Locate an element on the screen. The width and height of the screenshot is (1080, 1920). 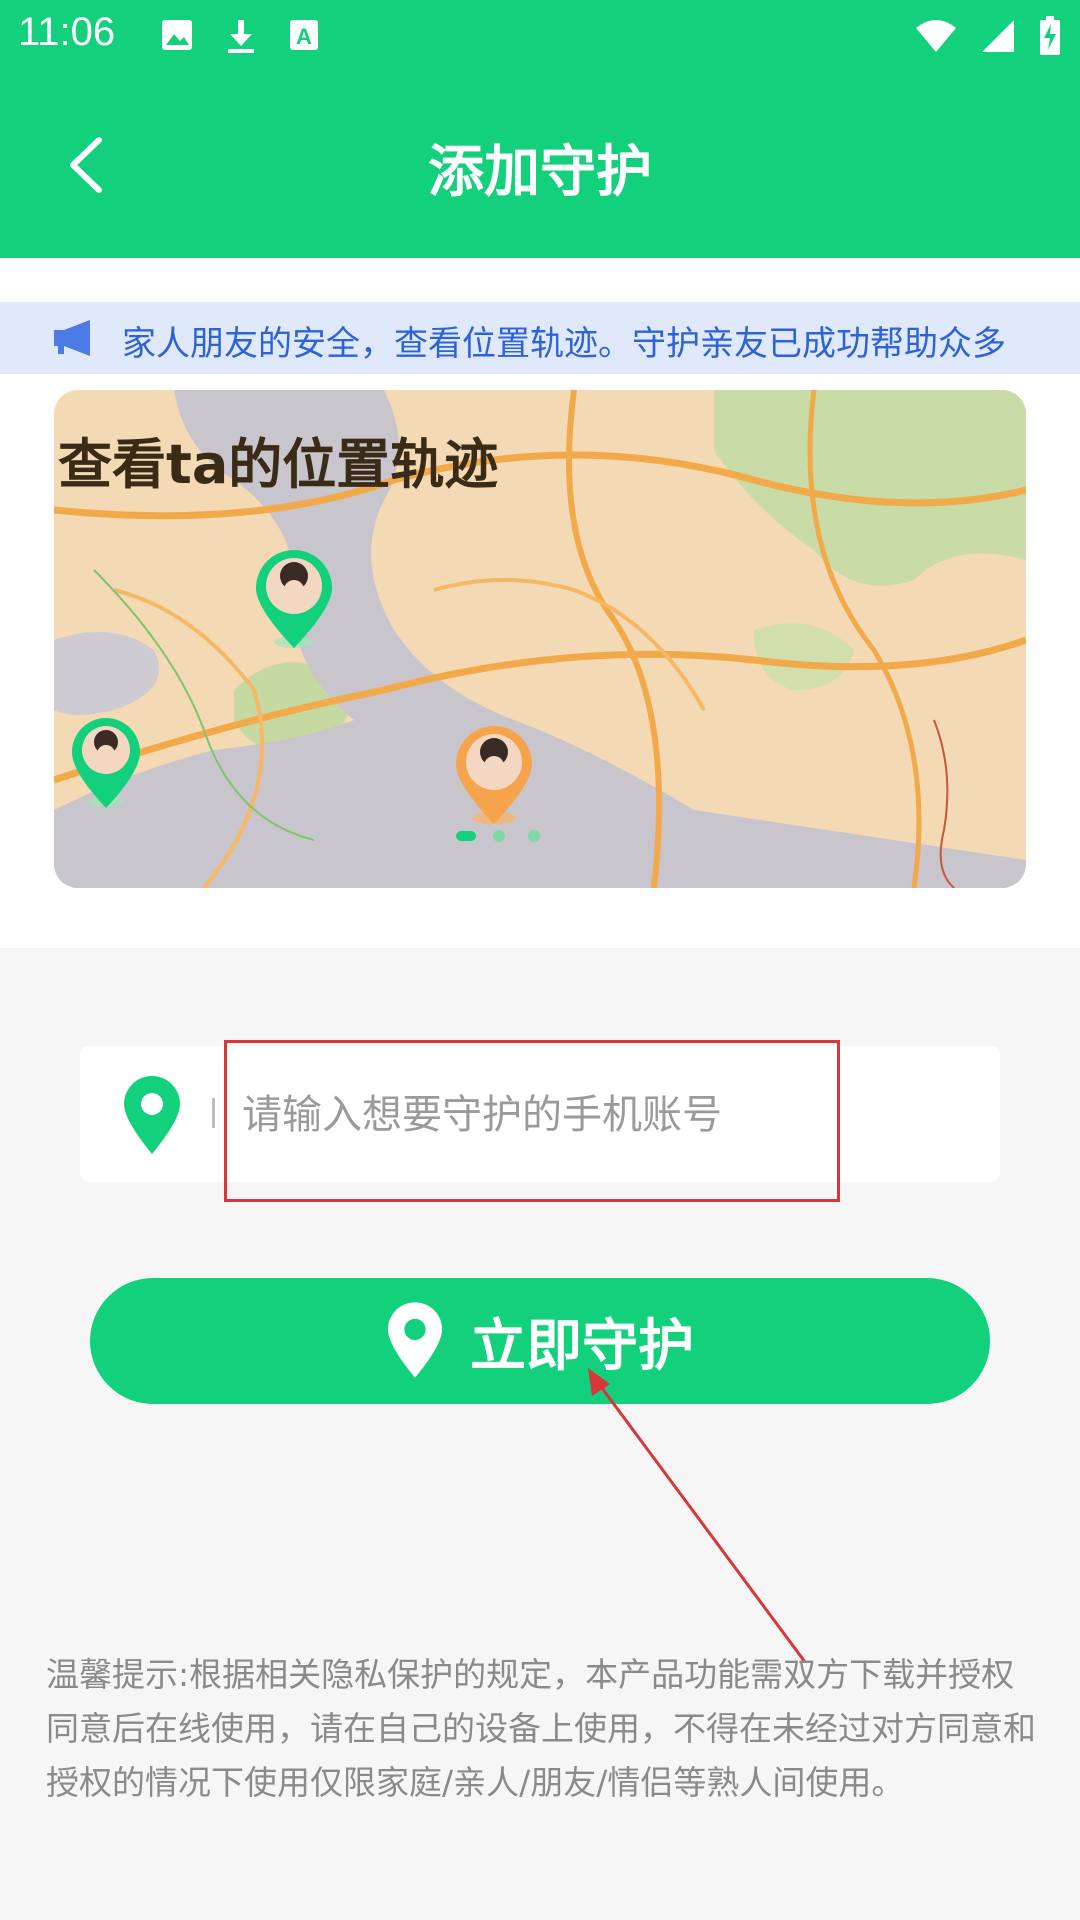
phone-input-container is located at coordinates (540, 1114).